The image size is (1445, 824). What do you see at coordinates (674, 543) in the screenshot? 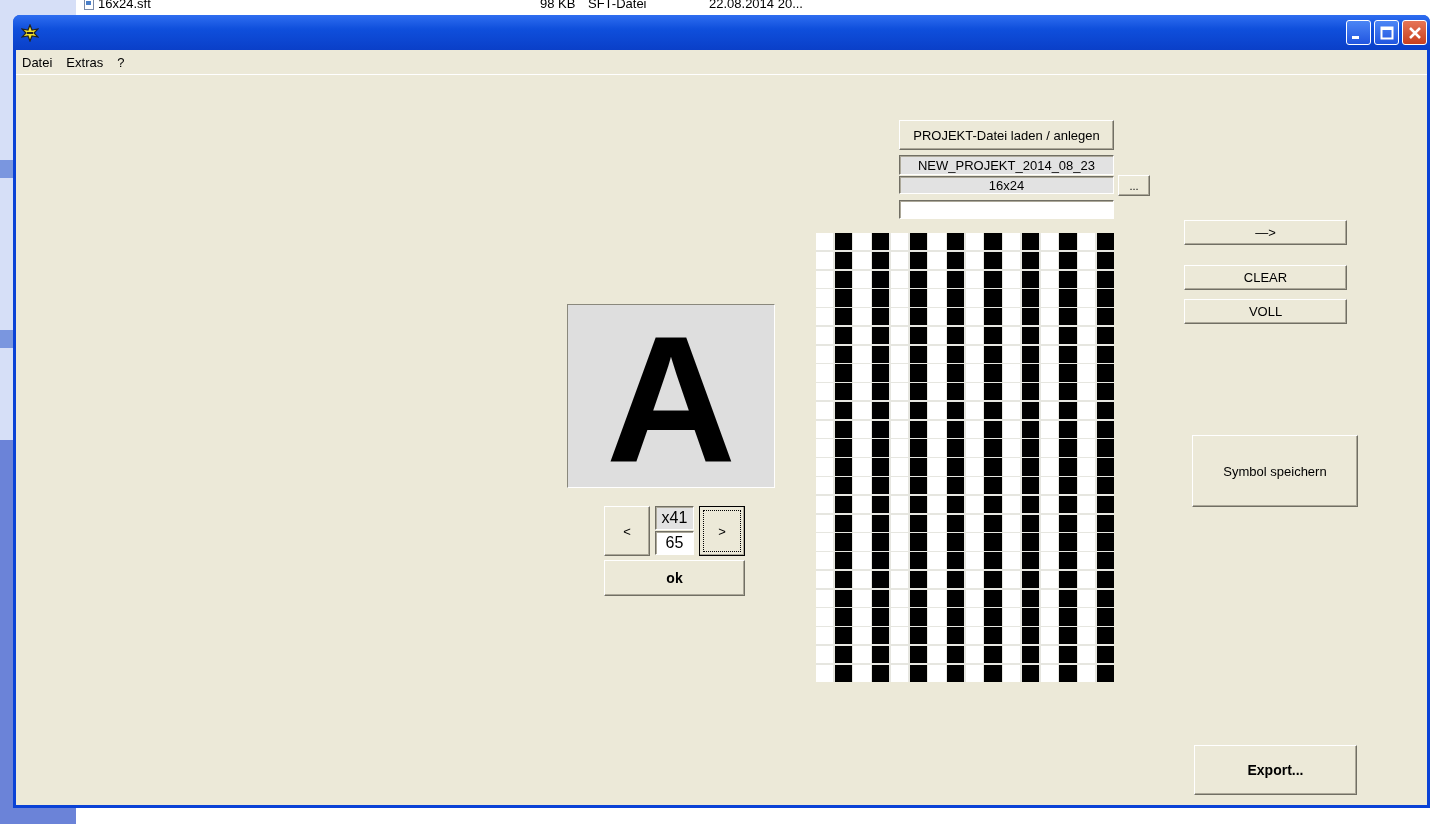
I see `code-field: 65` at bounding box center [674, 543].